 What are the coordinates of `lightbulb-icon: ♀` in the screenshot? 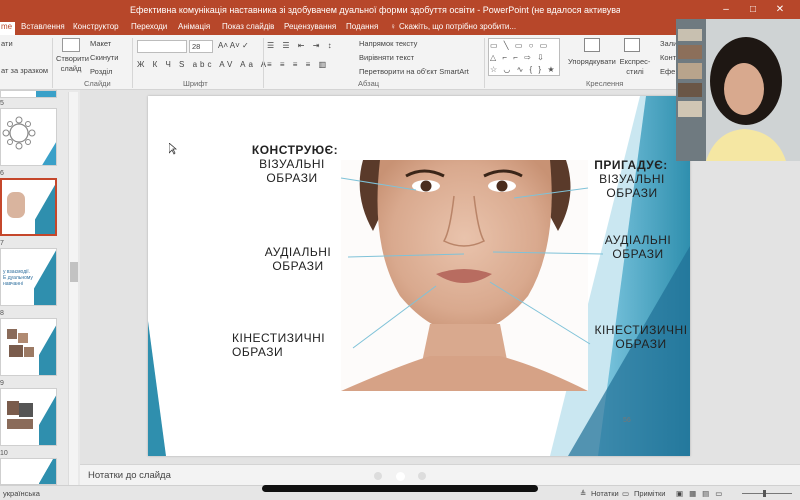 It's located at (393, 26).